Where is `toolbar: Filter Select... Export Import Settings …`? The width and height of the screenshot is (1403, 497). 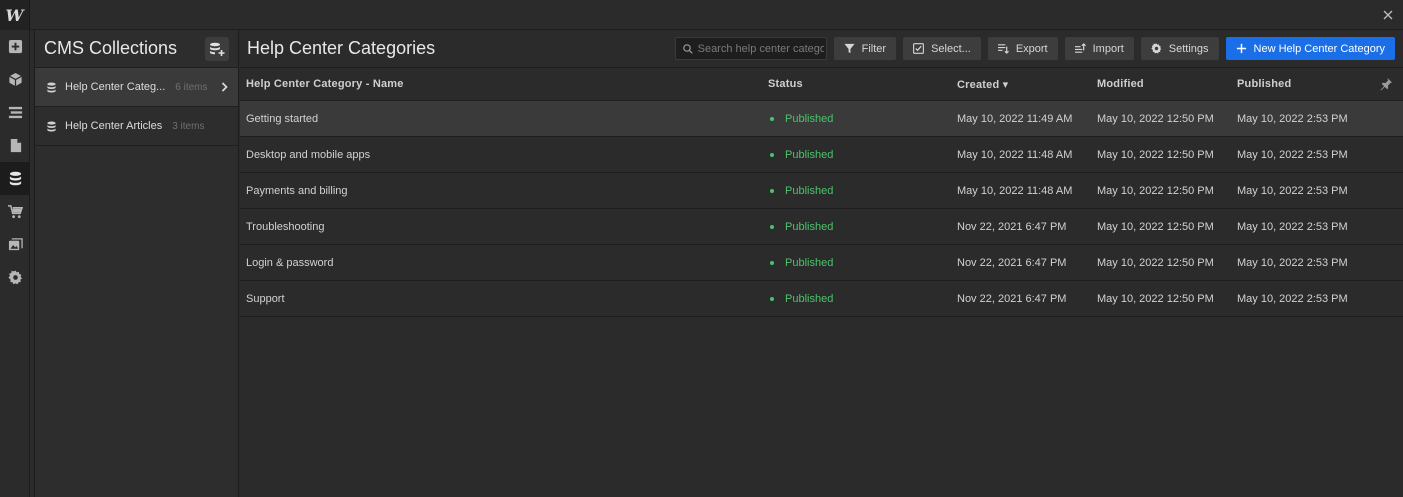
toolbar: Filter Select... Export Import Settings … is located at coordinates (1034, 48).